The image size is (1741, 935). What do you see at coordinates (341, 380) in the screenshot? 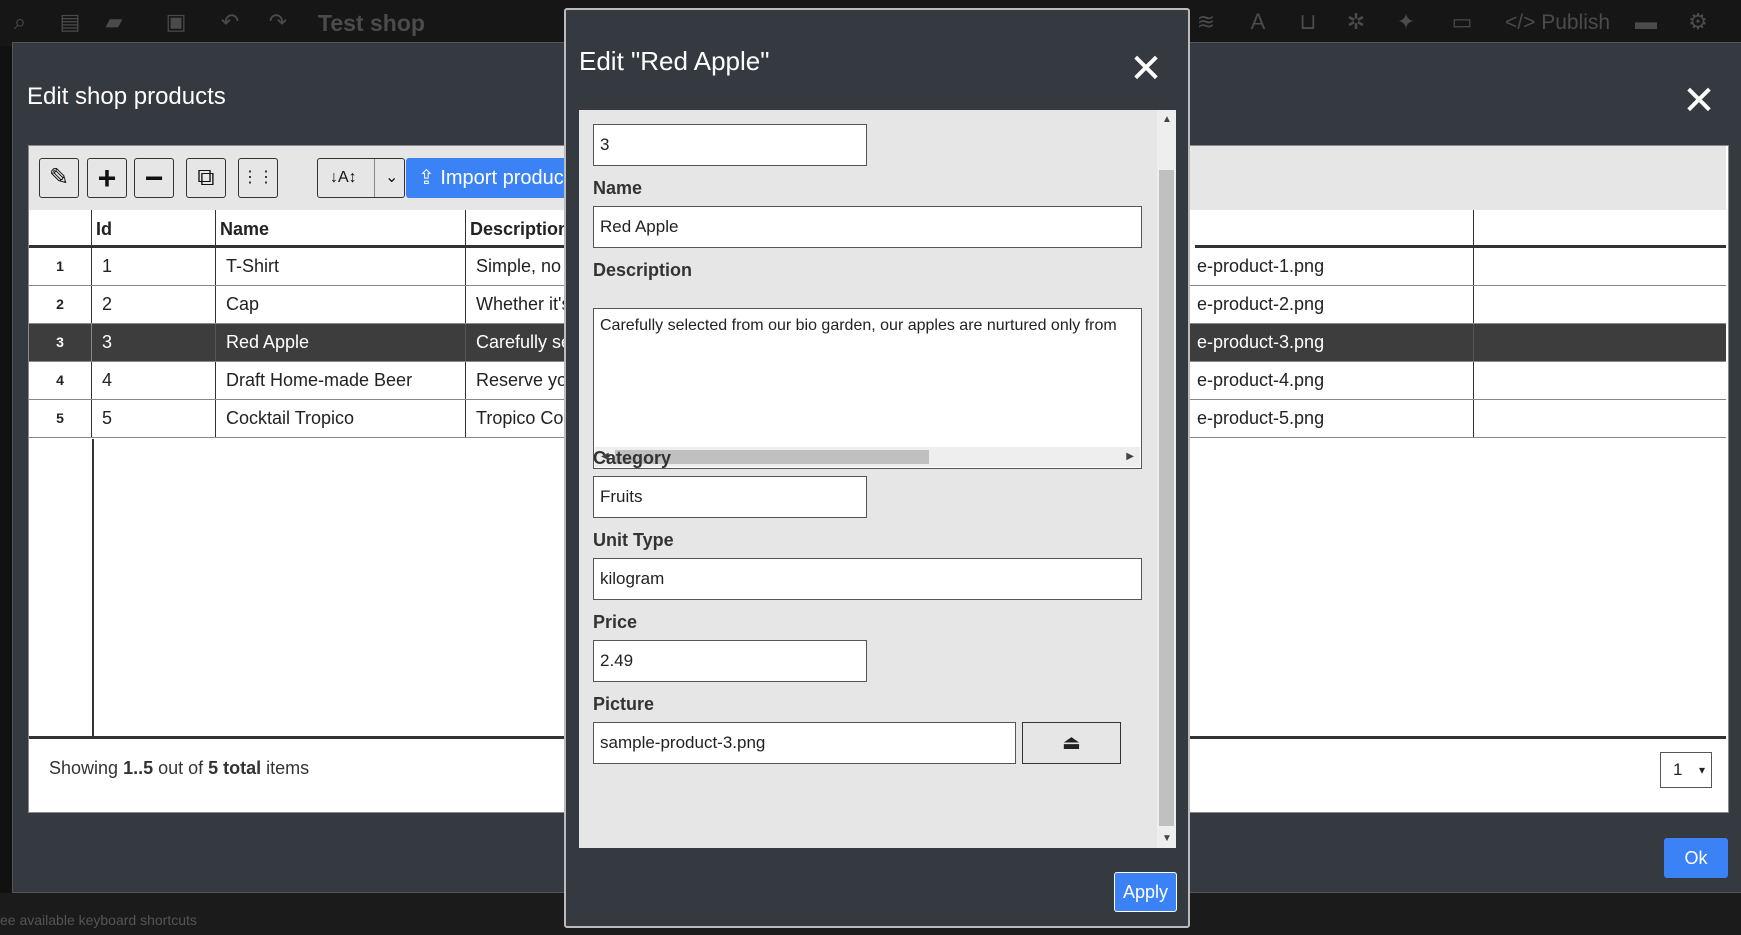
I see `cell-name: Draft Home-made Beer` at bounding box center [341, 380].